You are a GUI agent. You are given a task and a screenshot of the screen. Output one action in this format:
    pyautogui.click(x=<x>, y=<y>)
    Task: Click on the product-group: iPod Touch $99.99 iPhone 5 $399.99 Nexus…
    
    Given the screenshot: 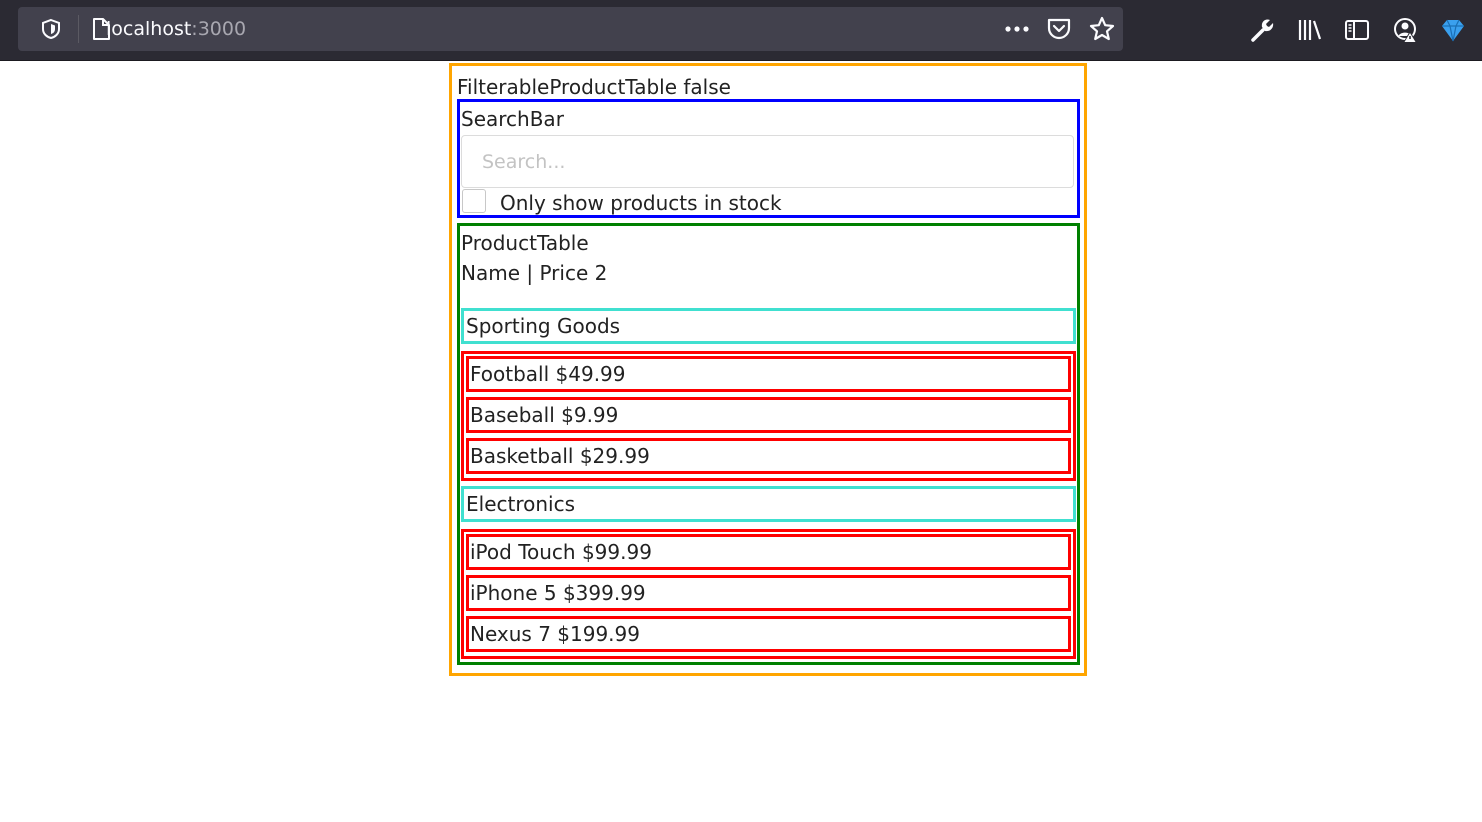 What is the action you would take?
    pyautogui.click(x=768, y=594)
    